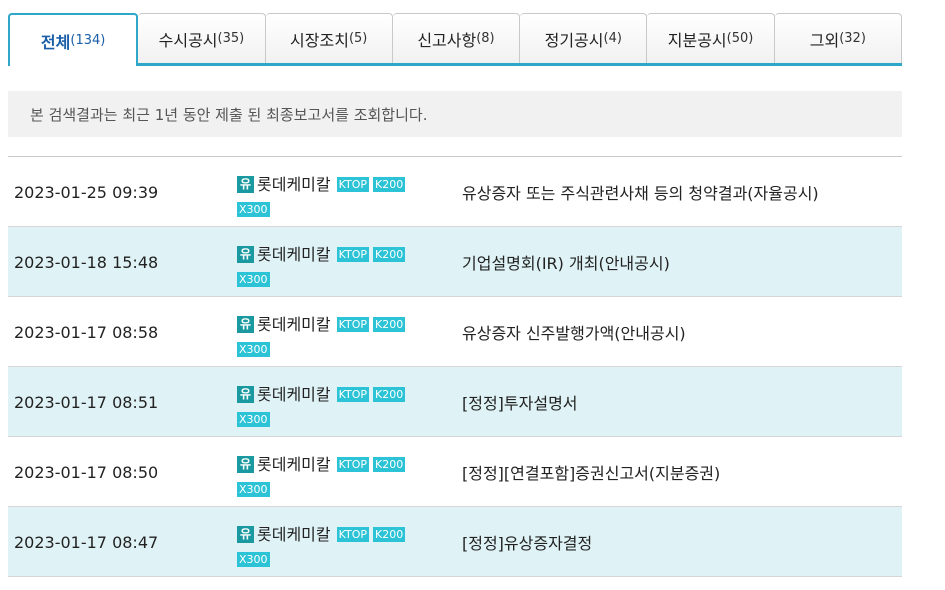  I want to click on submit-time: 2023-01-17 08:51, so click(86, 402).